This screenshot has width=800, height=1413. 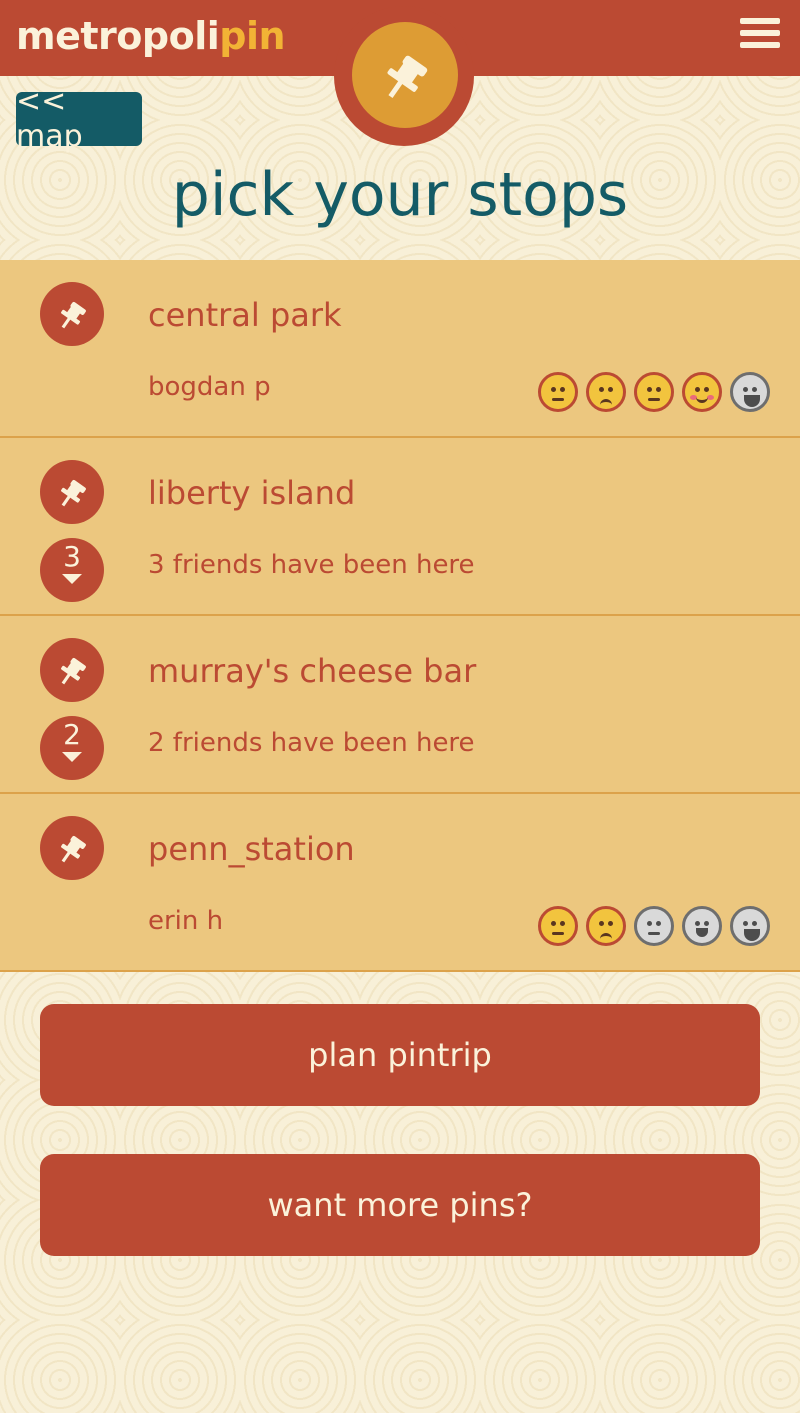 I want to click on hamburger-menu-icon, so click(x=760, y=34).